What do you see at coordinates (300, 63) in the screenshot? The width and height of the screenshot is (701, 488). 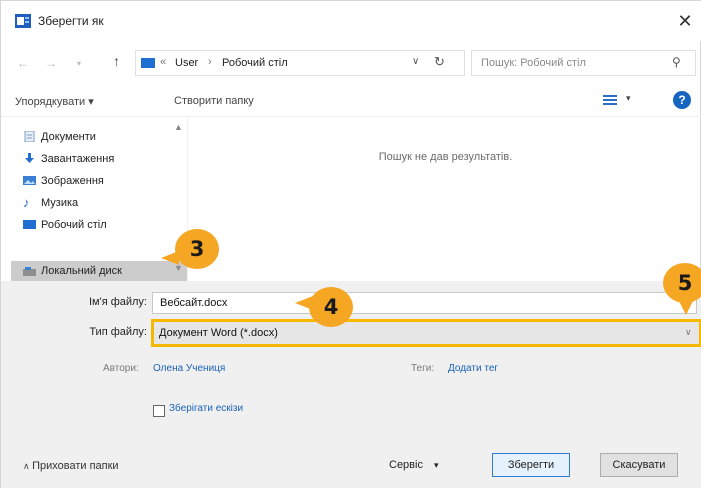 I see `address-bar: « User › Робочий стіл ∨ ↻` at bounding box center [300, 63].